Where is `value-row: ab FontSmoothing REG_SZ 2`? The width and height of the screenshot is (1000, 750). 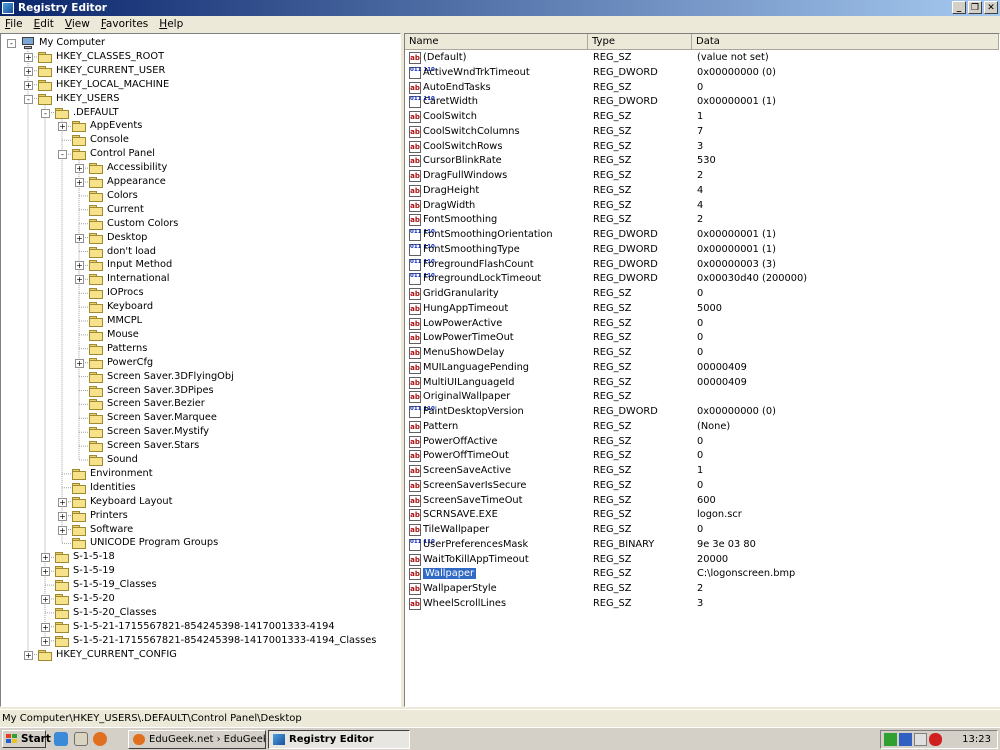 value-row: ab FontSmoothing REG_SZ 2 is located at coordinates (702, 220).